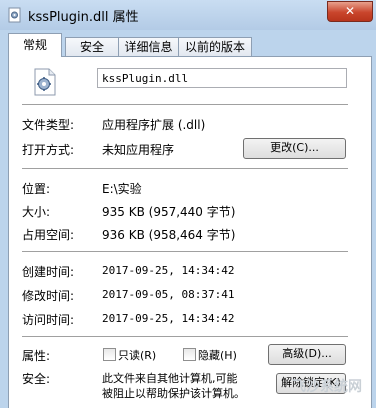 The width and height of the screenshot is (376, 408). I want to click on security-message-line-1: 此文件来自其他计算机,可能, so click(170, 378).